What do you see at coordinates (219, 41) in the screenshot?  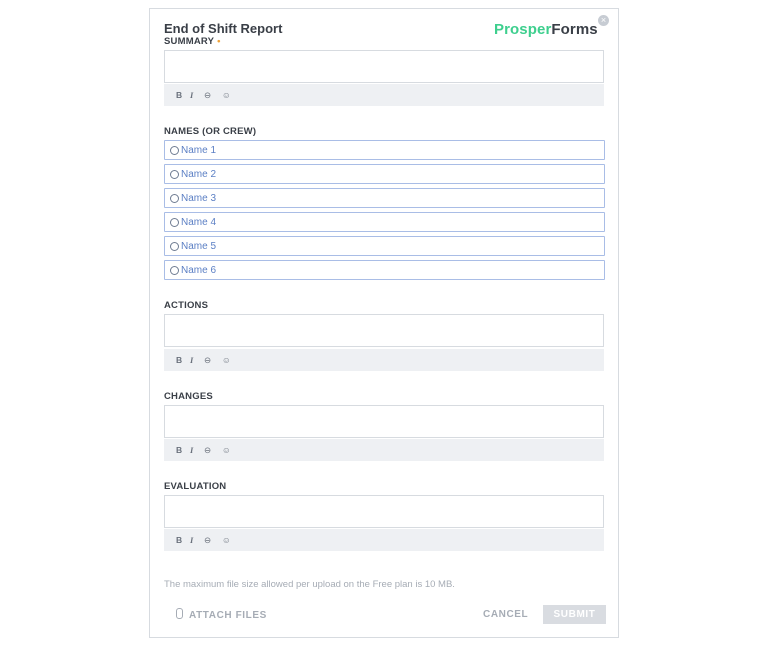 I see `required-marker: •` at bounding box center [219, 41].